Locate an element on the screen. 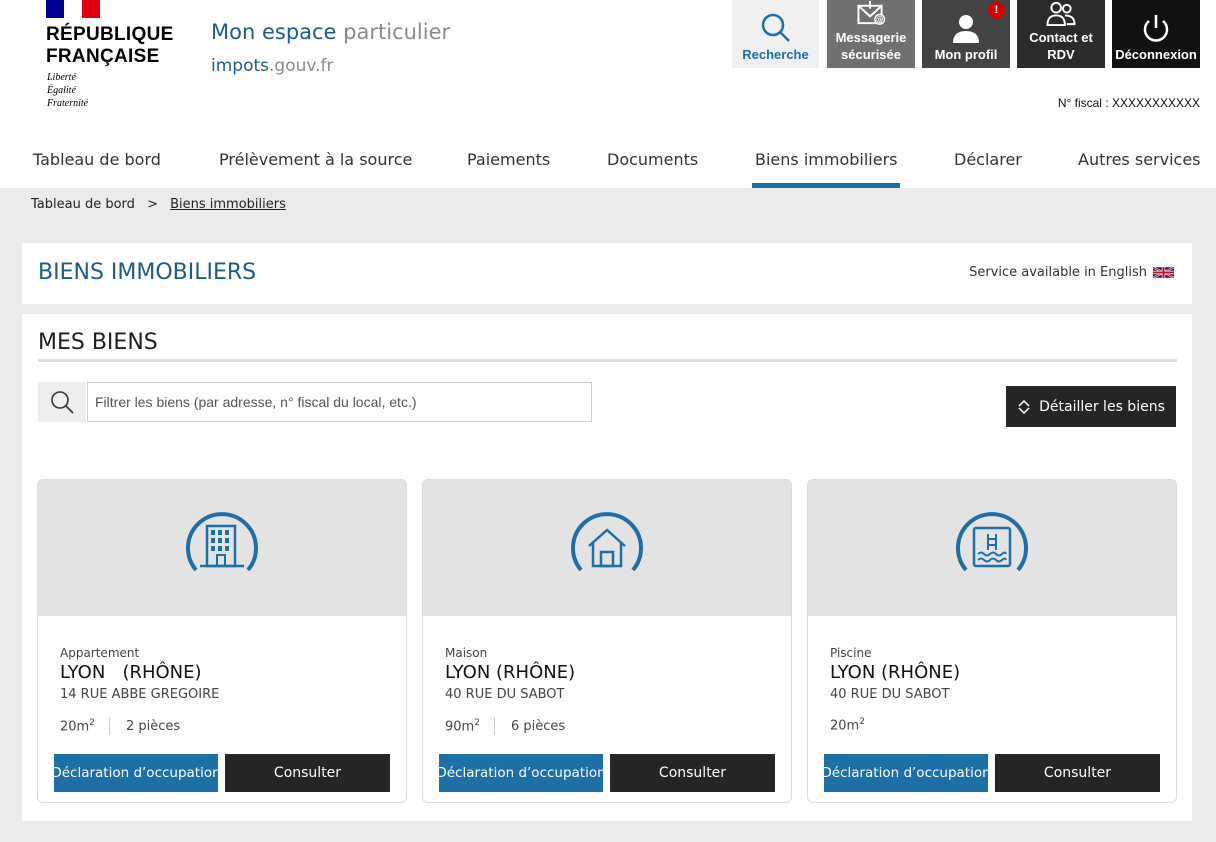  nav-item-paiements: Paiements is located at coordinates (508, 159).